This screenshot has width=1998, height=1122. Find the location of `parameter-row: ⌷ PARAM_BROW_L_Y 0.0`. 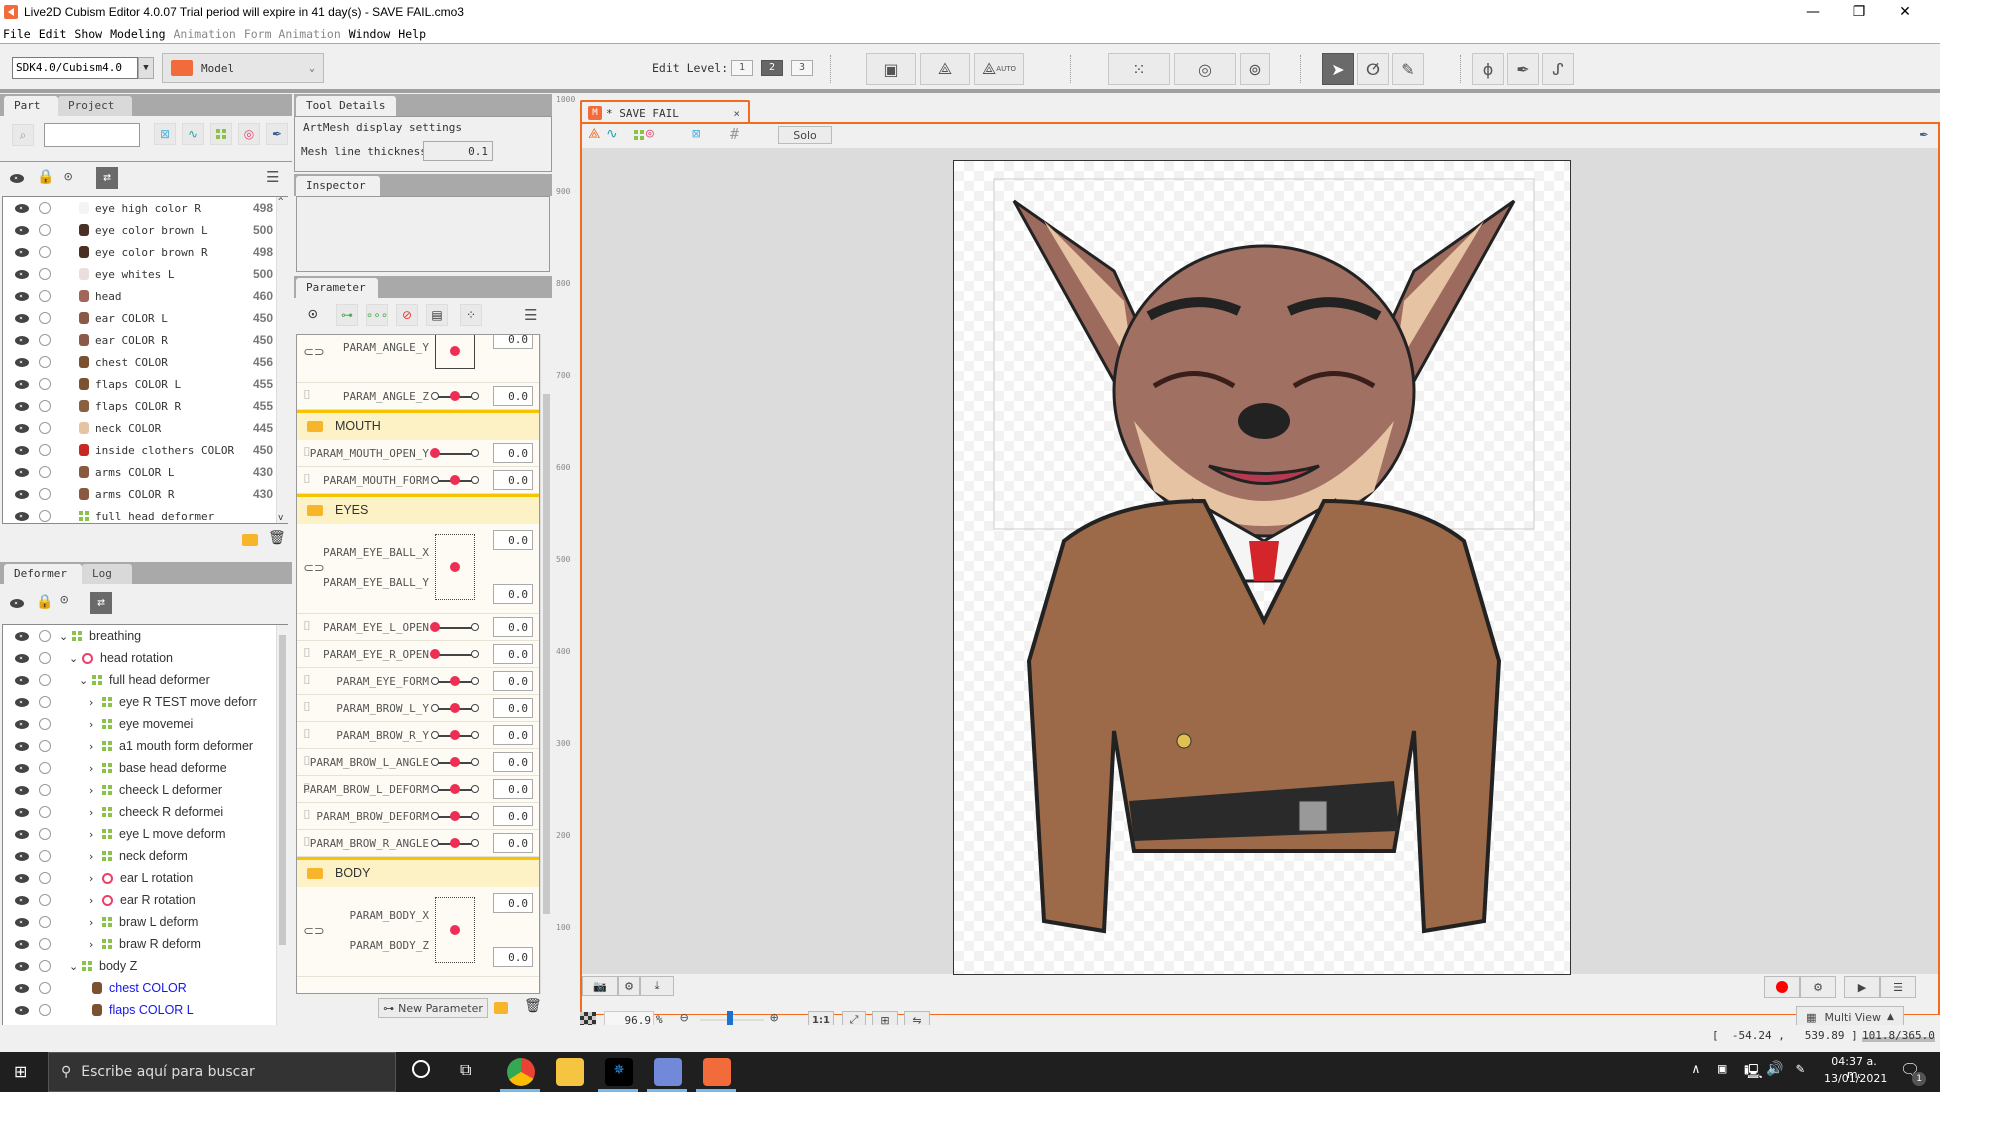

parameter-row: ⌷ PARAM_BROW_L_Y 0.0 is located at coordinates (418, 708).